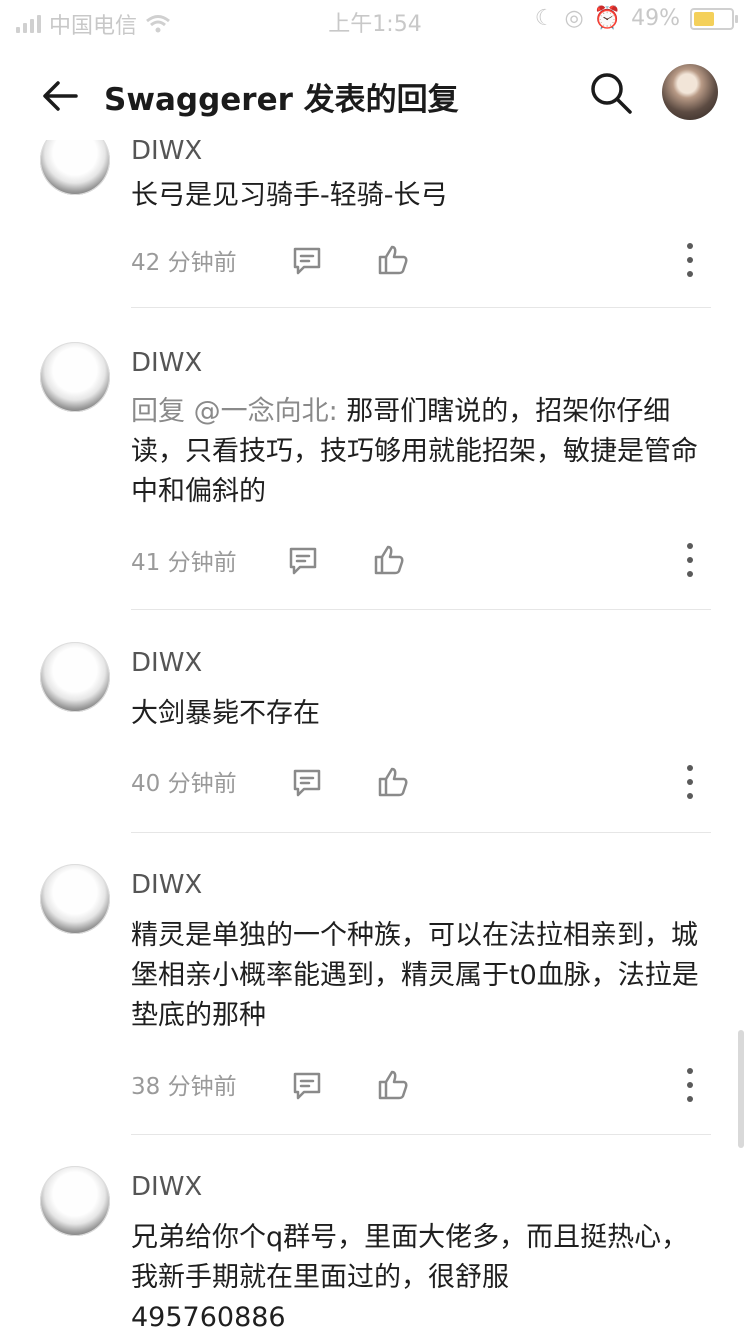 The image size is (750, 1334). What do you see at coordinates (714, 18) in the screenshot?
I see `battery-icon` at bounding box center [714, 18].